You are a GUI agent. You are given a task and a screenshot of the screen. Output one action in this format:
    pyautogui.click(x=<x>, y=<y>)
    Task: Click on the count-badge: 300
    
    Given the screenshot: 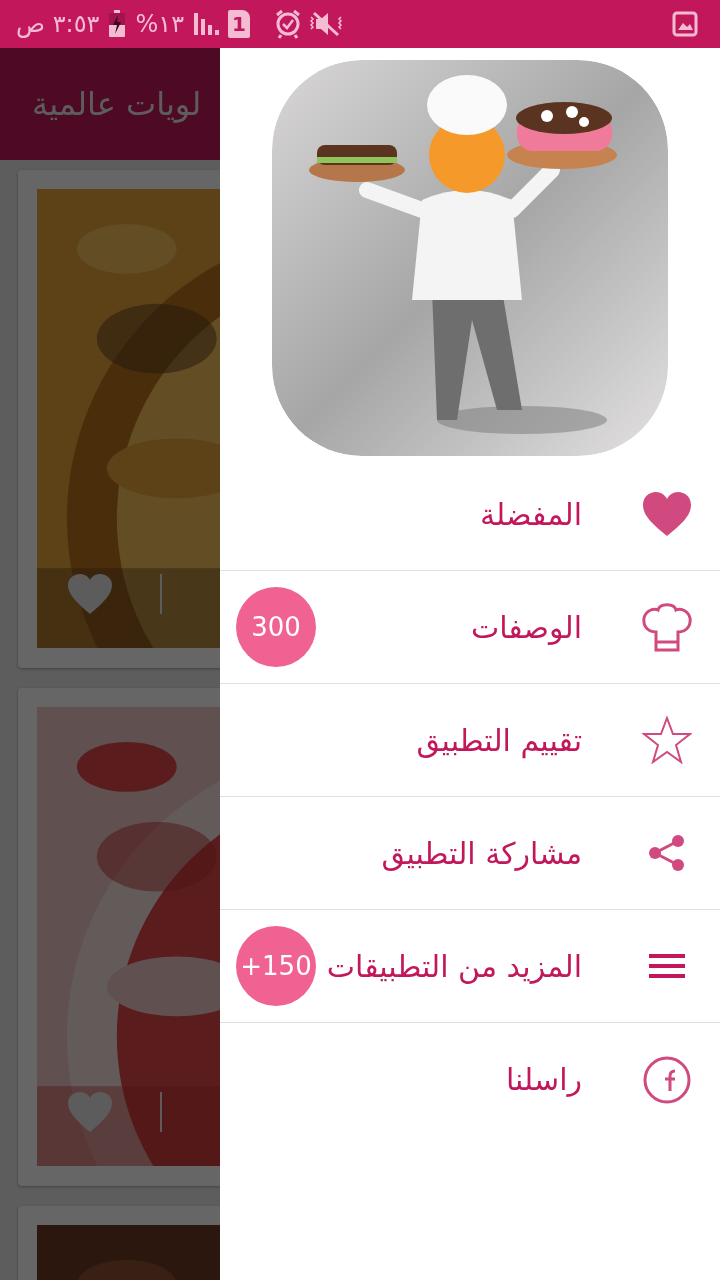 What is the action you would take?
    pyautogui.click(x=276, y=627)
    